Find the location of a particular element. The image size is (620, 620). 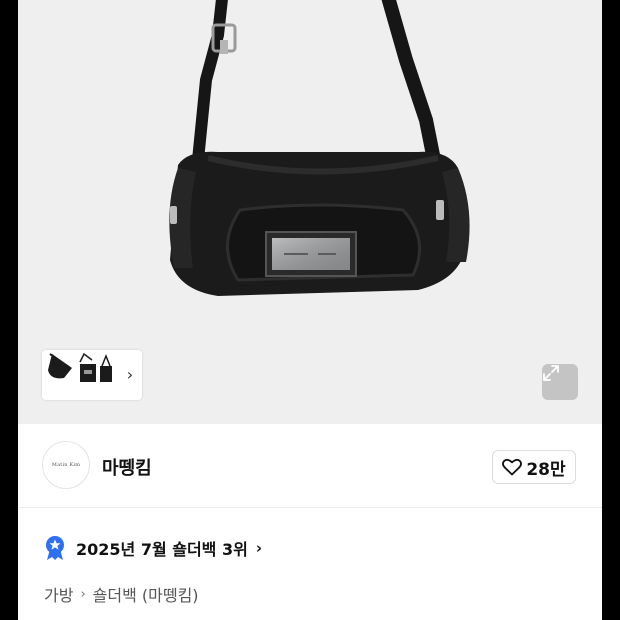

award-ribbon-icon is located at coordinates (55, 548).